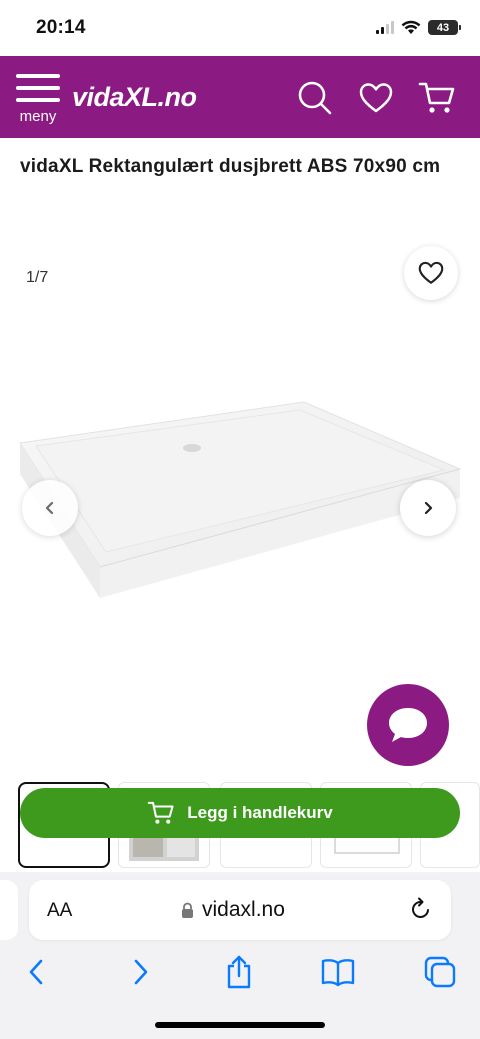 This screenshot has height=1039, width=480. I want to click on menu-icon, so click(38, 88).